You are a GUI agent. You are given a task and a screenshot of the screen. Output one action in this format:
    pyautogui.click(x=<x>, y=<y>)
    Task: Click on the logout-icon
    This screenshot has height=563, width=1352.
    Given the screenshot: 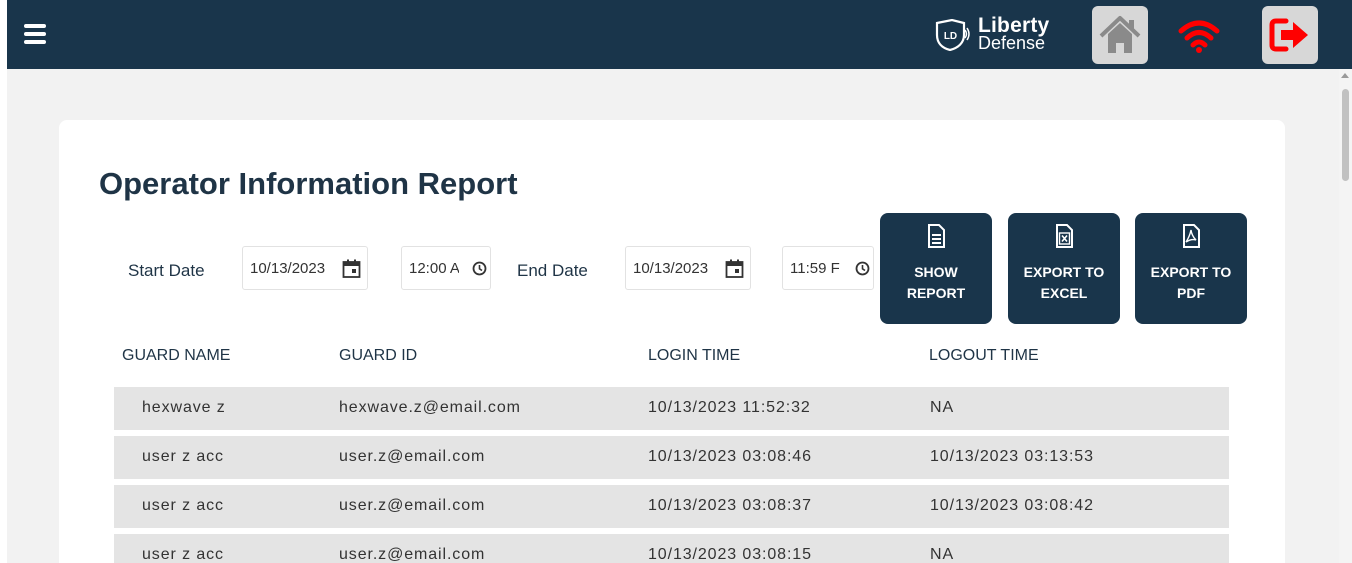 What is the action you would take?
    pyautogui.click(x=1288, y=35)
    